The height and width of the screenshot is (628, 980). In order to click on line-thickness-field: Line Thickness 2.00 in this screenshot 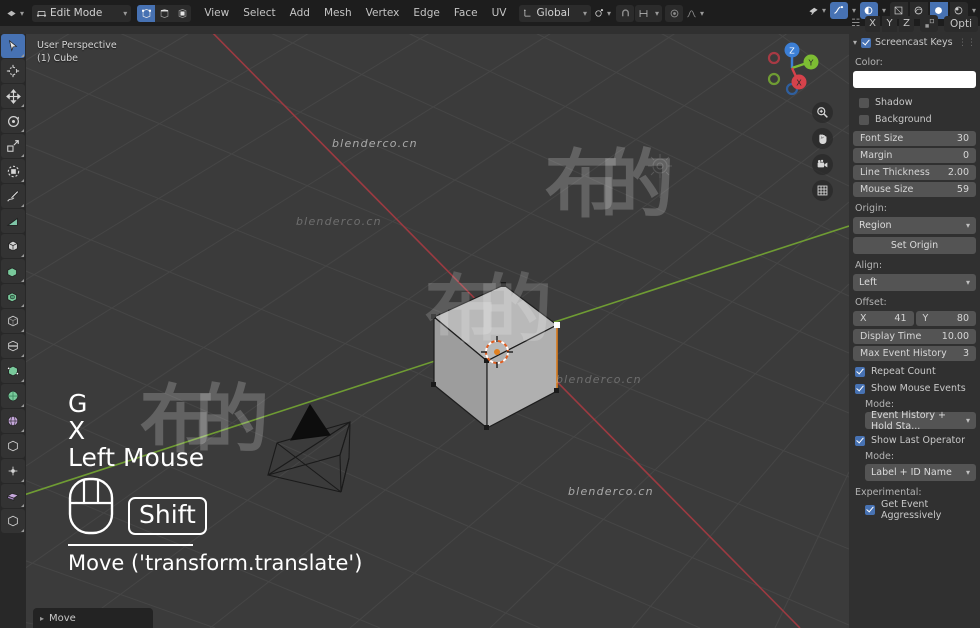, I will do `click(914, 172)`.